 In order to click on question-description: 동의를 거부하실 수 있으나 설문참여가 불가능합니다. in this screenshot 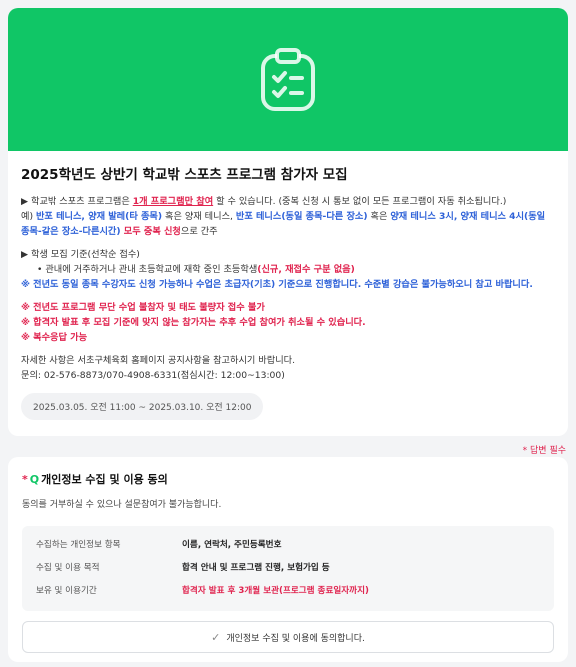, I will do `click(122, 505)`.